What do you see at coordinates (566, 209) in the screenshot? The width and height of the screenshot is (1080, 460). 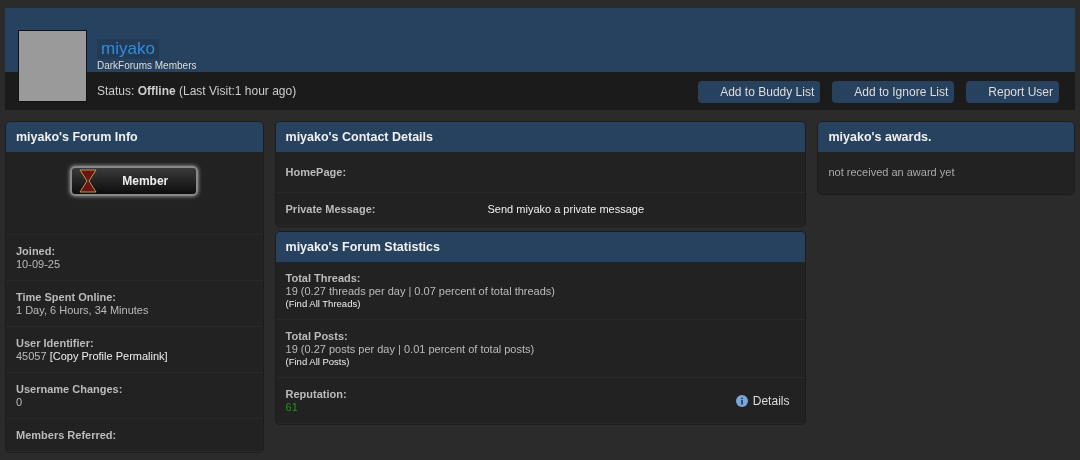 I see `private-message-link: Send miyako a private message` at bounding box center [566, 209].